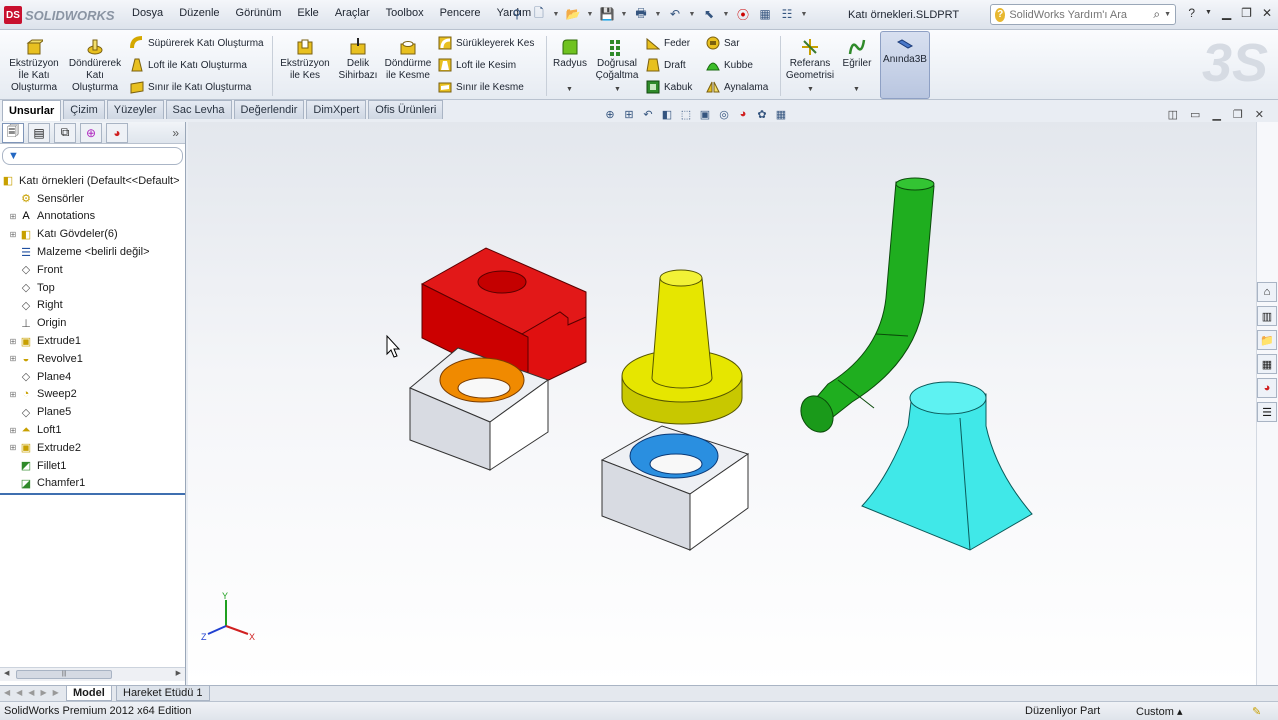 The height and width of the screenshot is (720, 1278). Describe the element at coordinates (92, 430) in the screenshot. I see `tree-item-loft1: ⊞ ⏶ Loft1` at that location.